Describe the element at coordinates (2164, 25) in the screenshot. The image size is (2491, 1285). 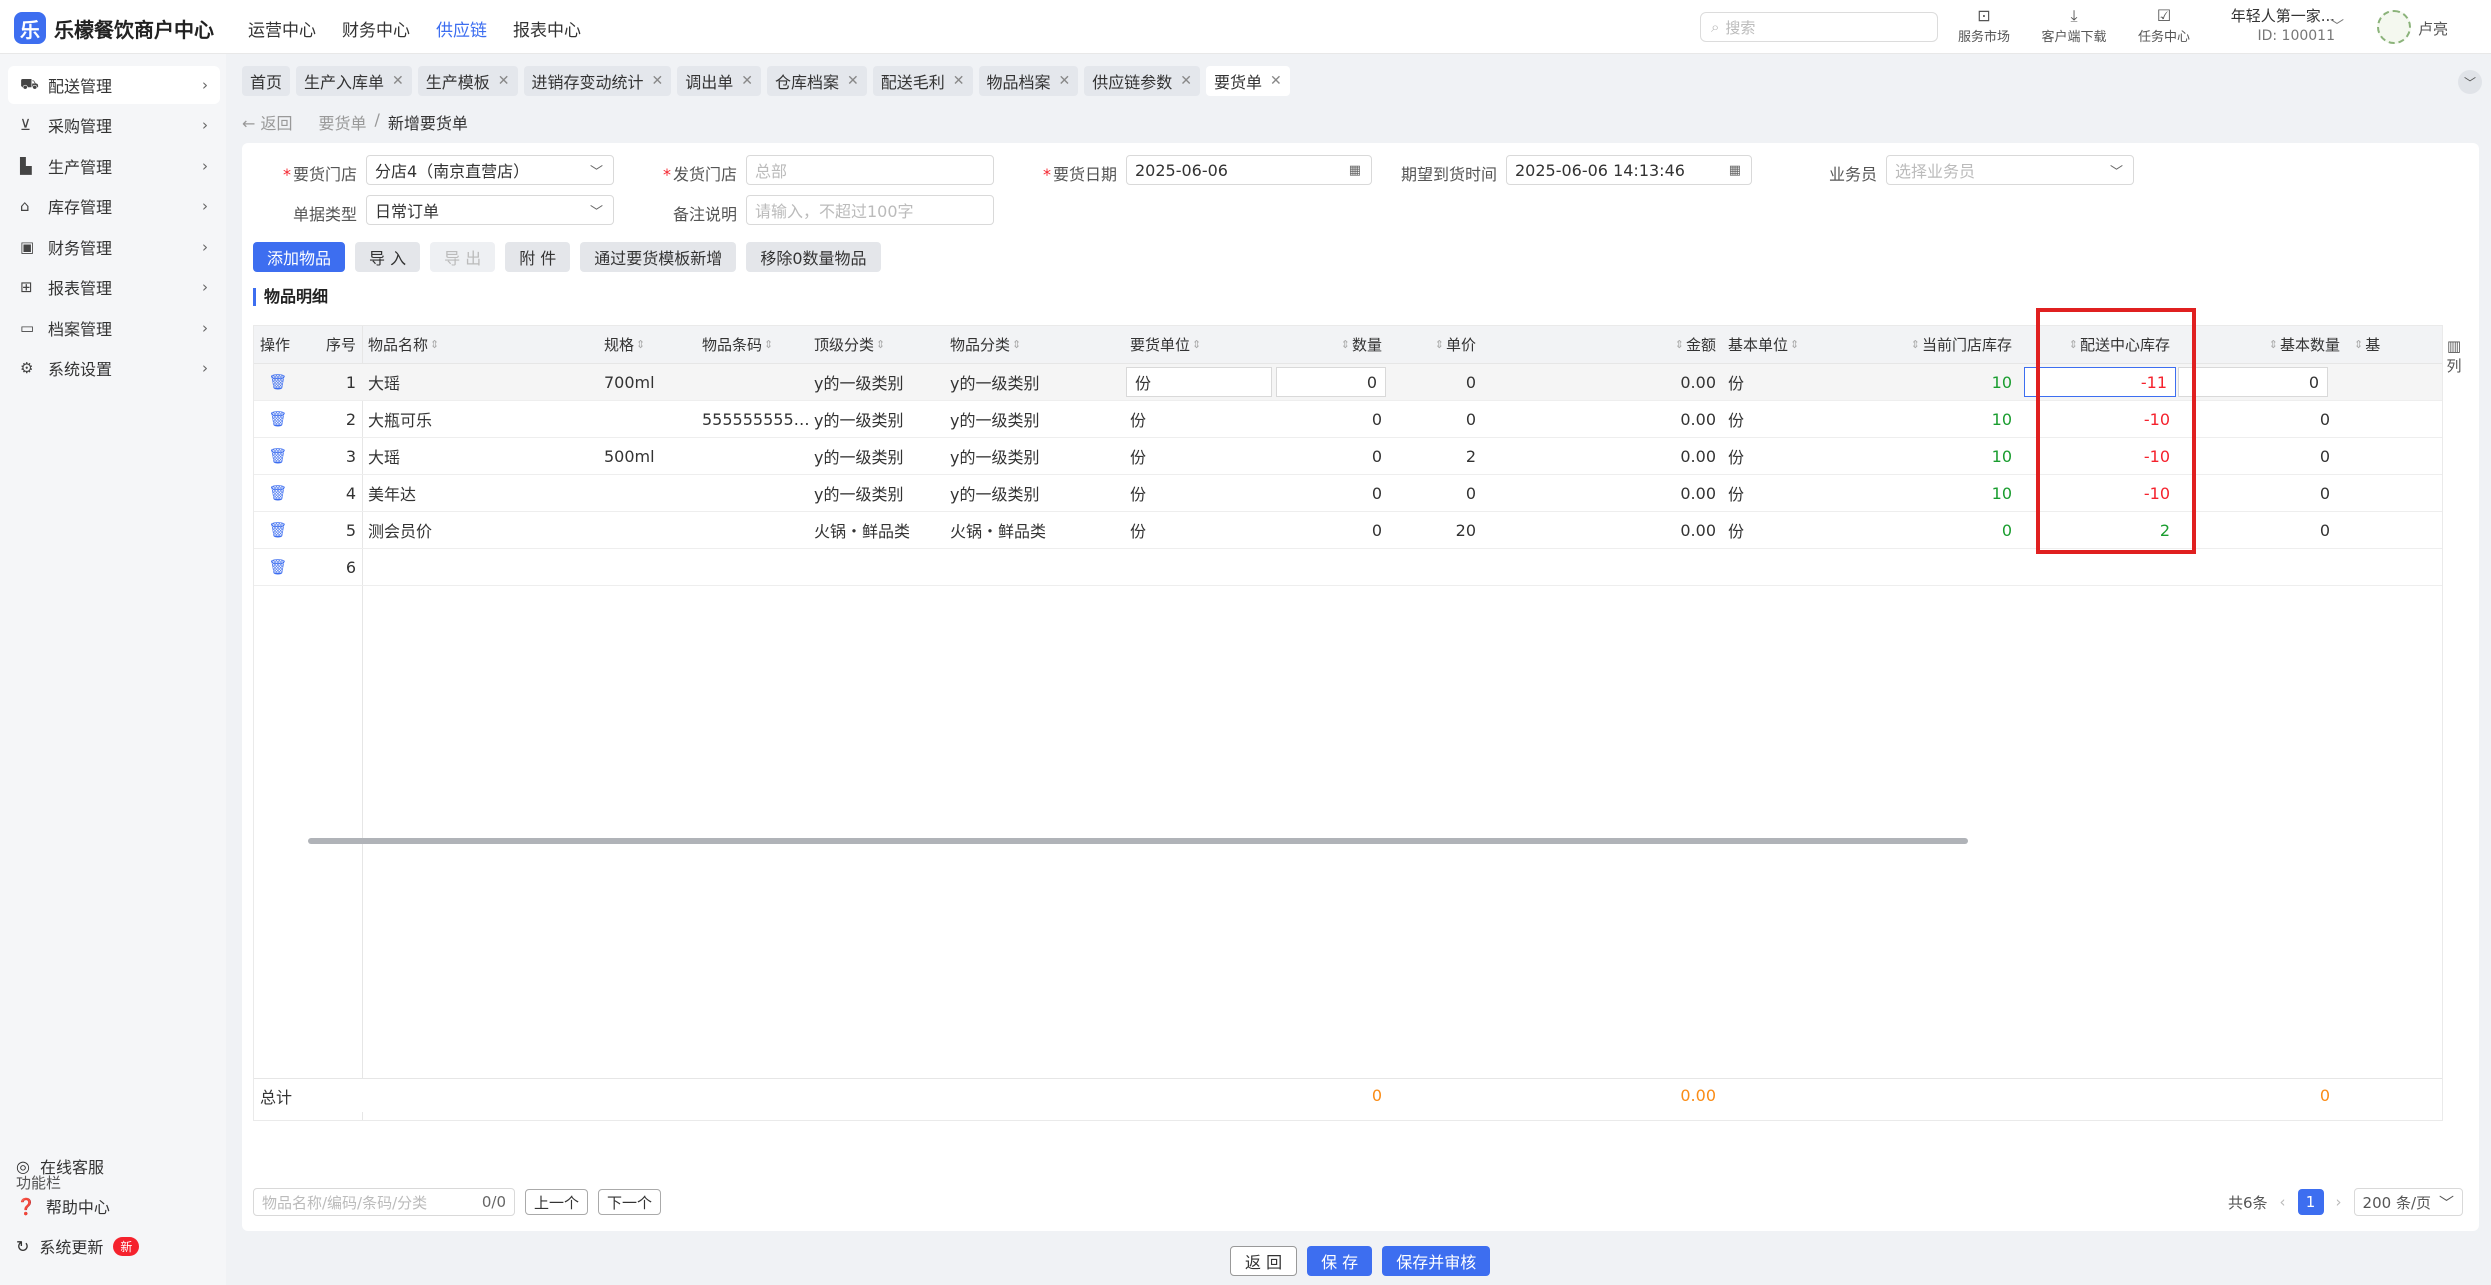
I see `task-center-button: ☑ 任务中心` at that location.